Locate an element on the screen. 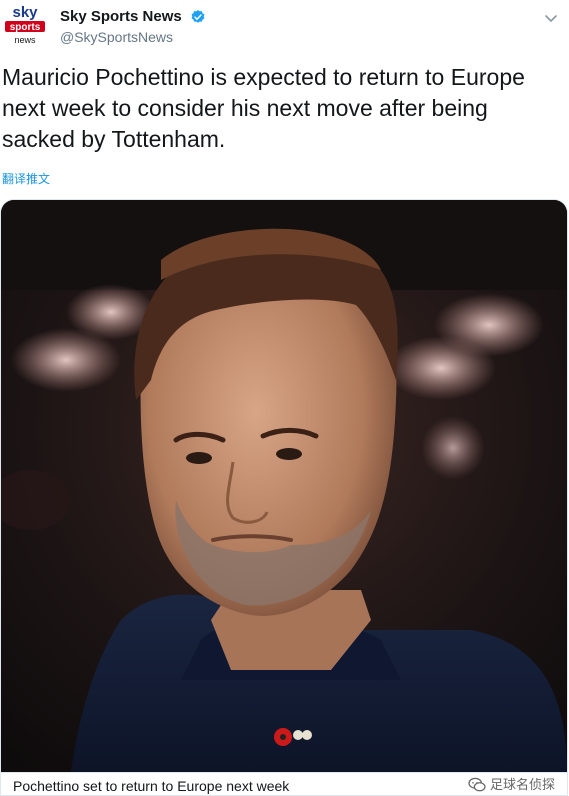 Image resolution: width=569 pixels, height=796 pixels. account-name-block: Sky Sports News @SkySportsNews is located at coordinates (133, 27).